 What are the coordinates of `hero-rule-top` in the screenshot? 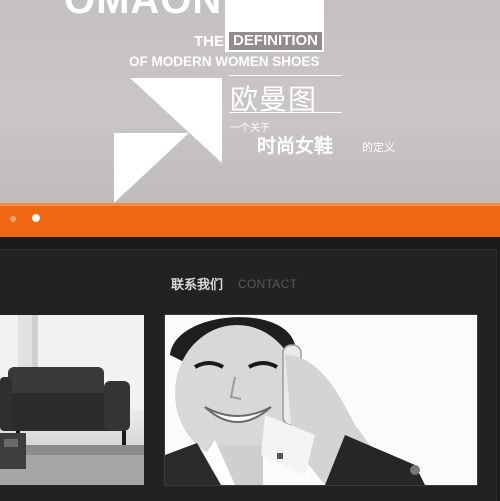 It's located at (285, 75).